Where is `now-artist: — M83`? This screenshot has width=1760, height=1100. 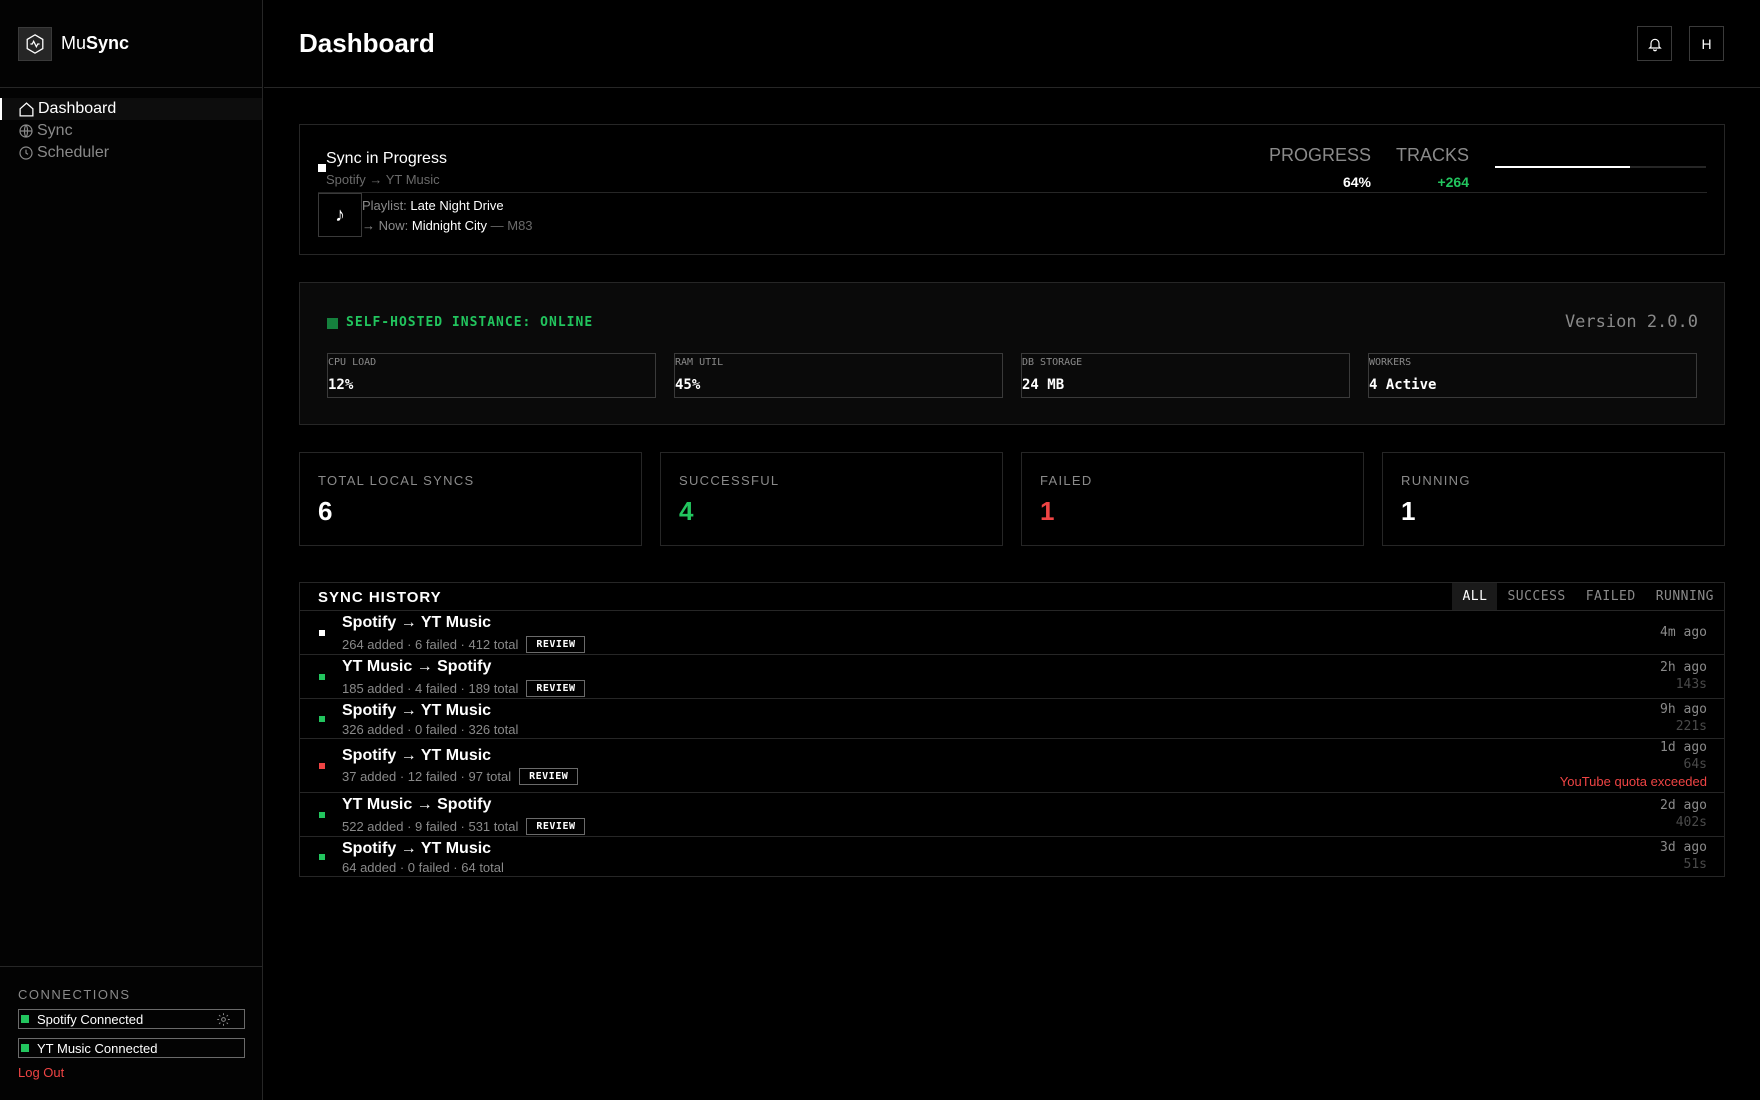 now-artist: — M83 is located at coordinates (511, 225).